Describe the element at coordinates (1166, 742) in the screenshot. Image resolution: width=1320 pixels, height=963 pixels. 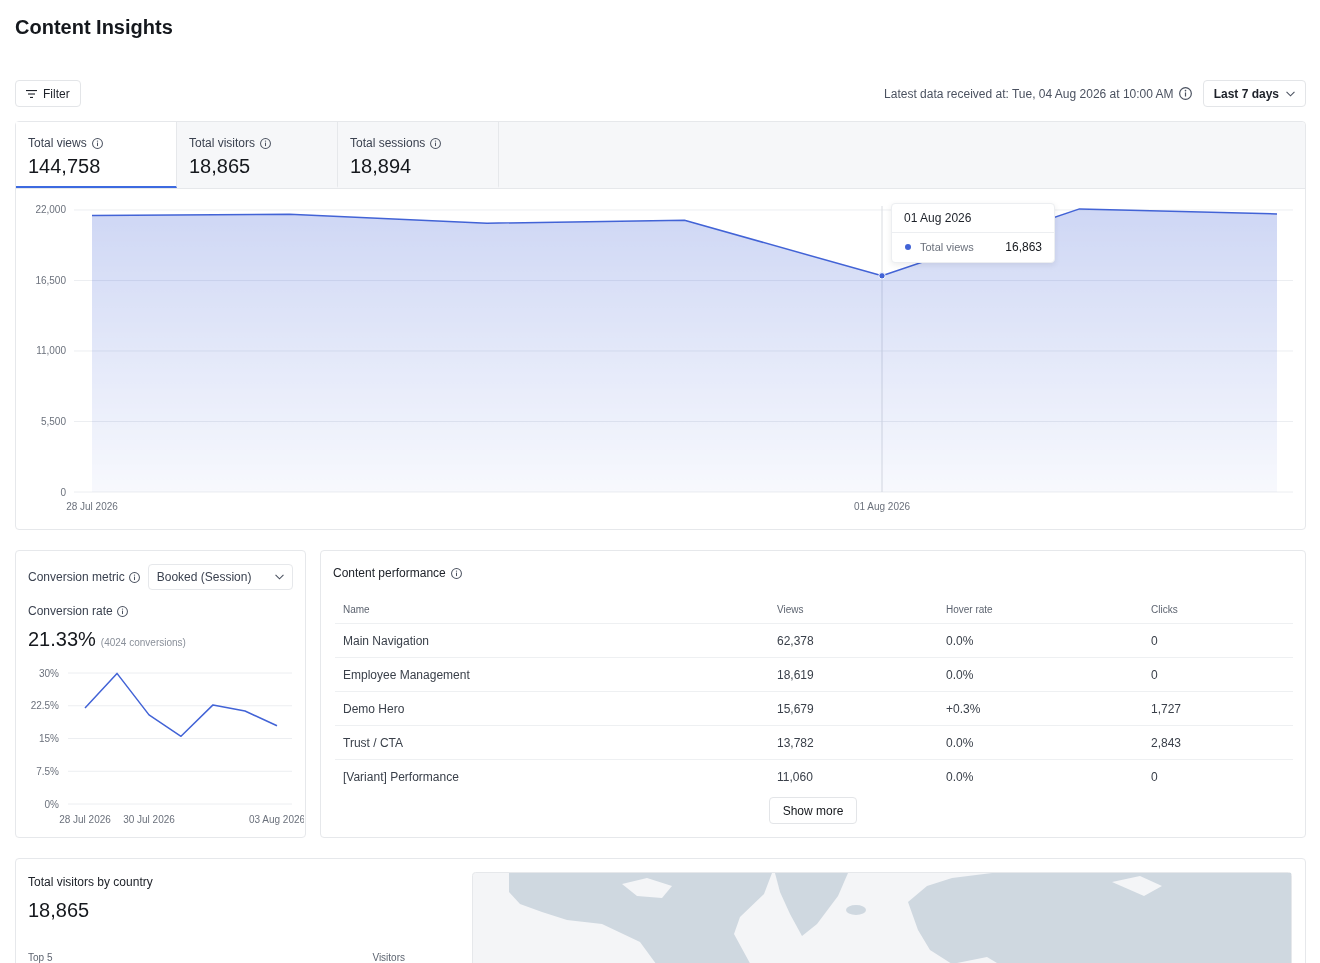
I see `table-cell-text: 2,843` at that location.